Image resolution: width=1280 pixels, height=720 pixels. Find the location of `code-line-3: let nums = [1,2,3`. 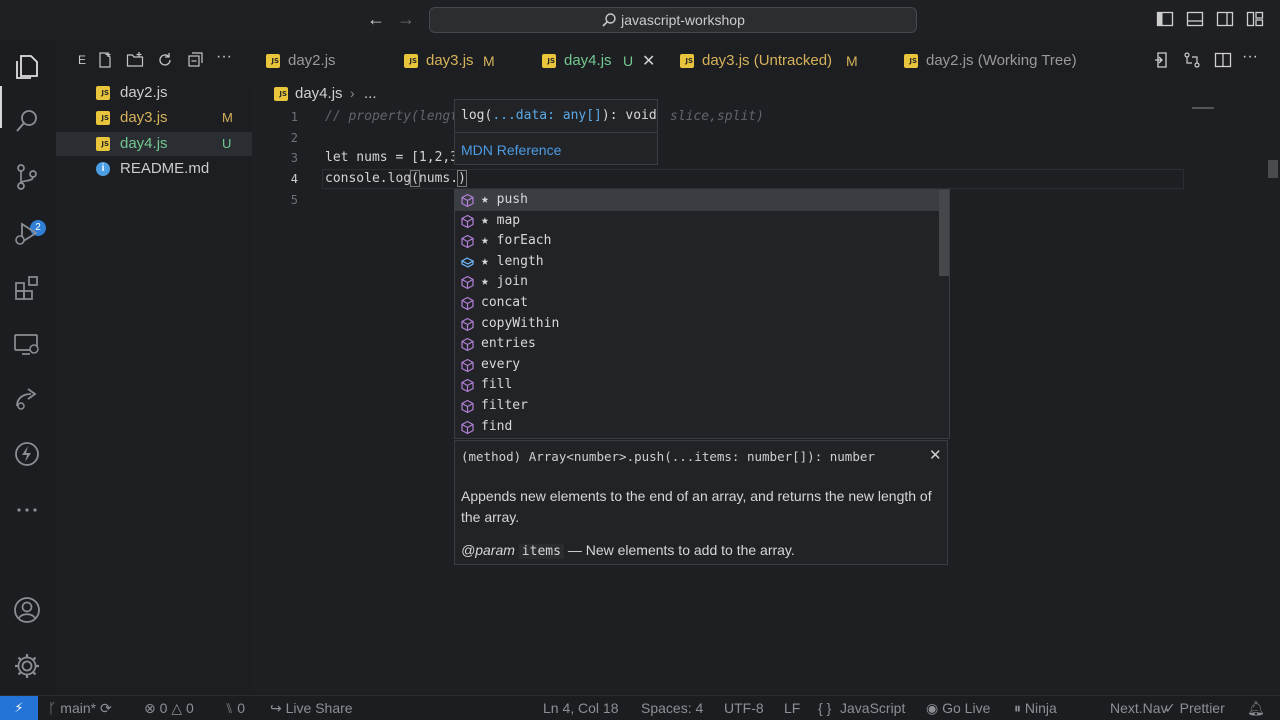

code-line-3: let nums = [1,2,3 is located at coordinates (391, 157).